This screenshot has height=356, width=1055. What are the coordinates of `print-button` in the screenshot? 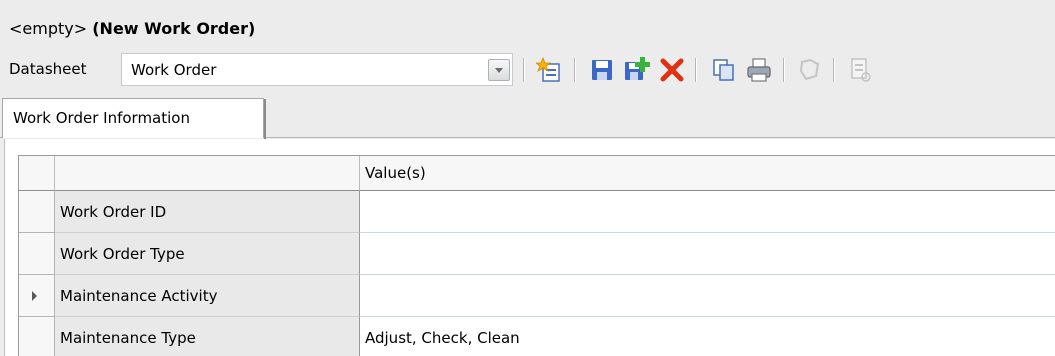 It's located at (759, 70).